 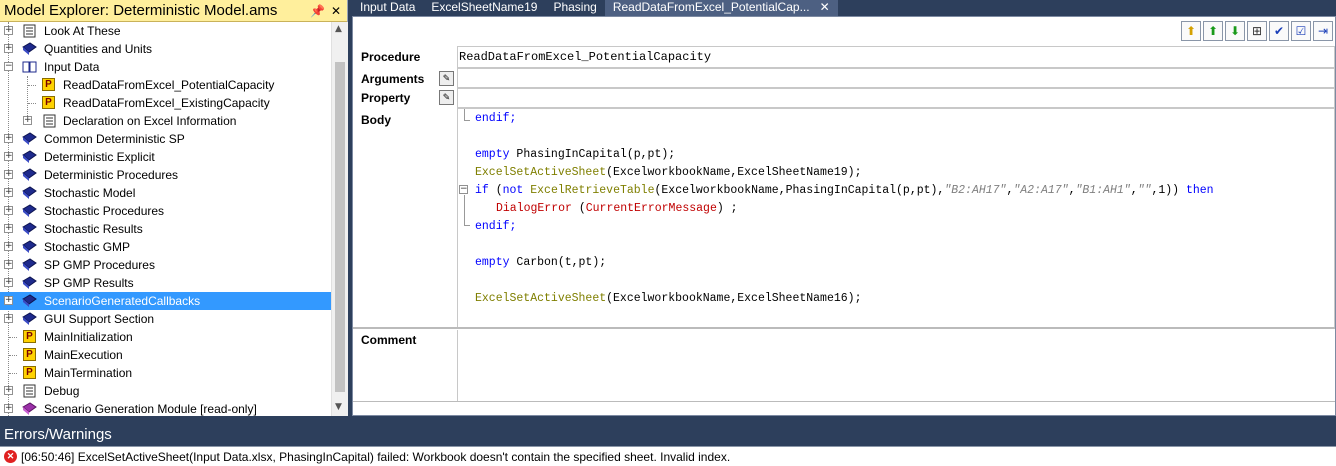 What do you see at coordinates (165, 265) in the screenshot?
I see `tree-item-sp-gmp-procedures: + SP GMP Procedures` at bounding box center [165, 265].